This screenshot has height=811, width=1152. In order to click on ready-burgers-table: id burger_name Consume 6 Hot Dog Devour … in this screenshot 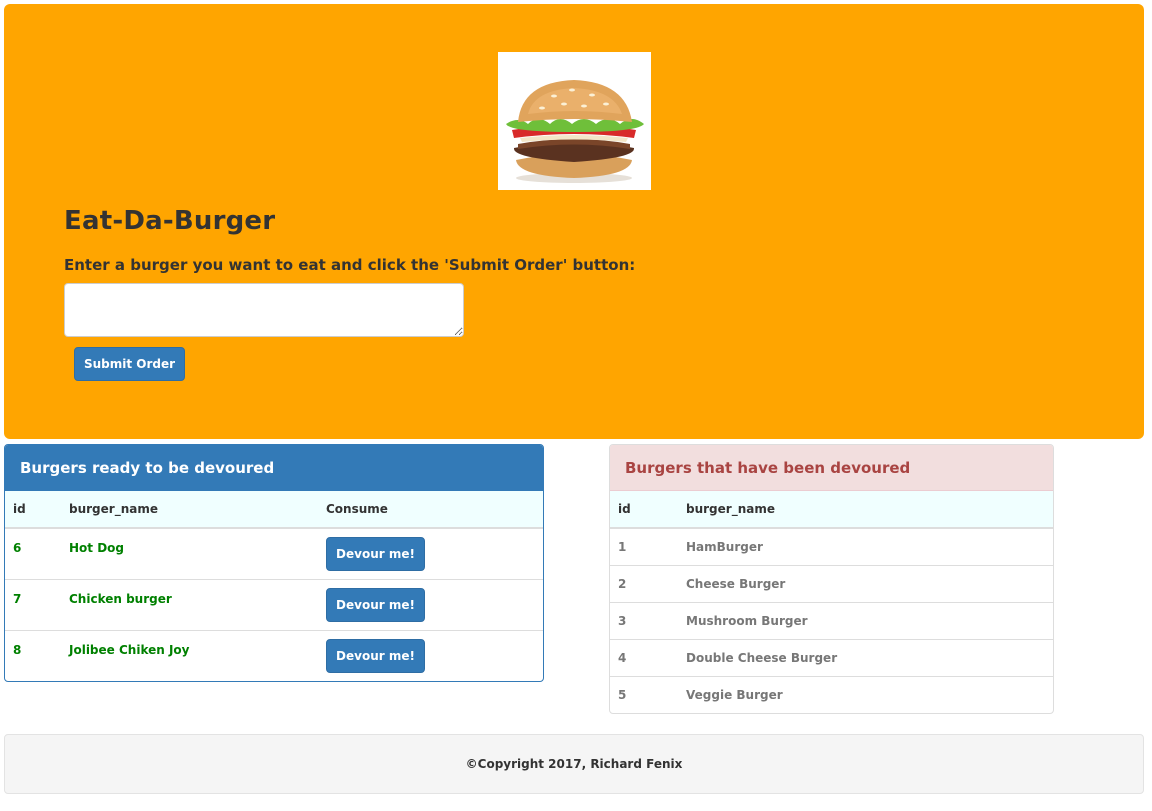, I will do `click(274, 586)`.